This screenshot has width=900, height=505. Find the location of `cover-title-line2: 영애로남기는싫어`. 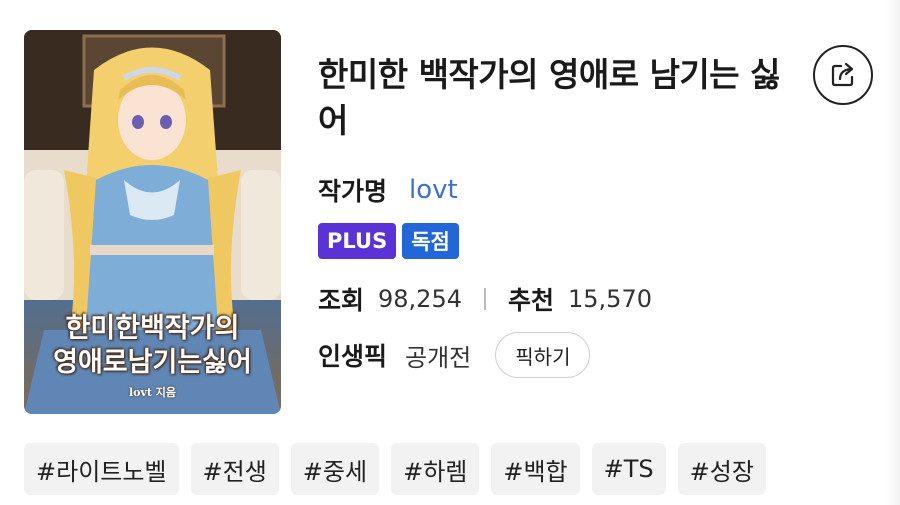

cover-title-line2: 영애로남기는싫어 is located at coordinates (152, 362).